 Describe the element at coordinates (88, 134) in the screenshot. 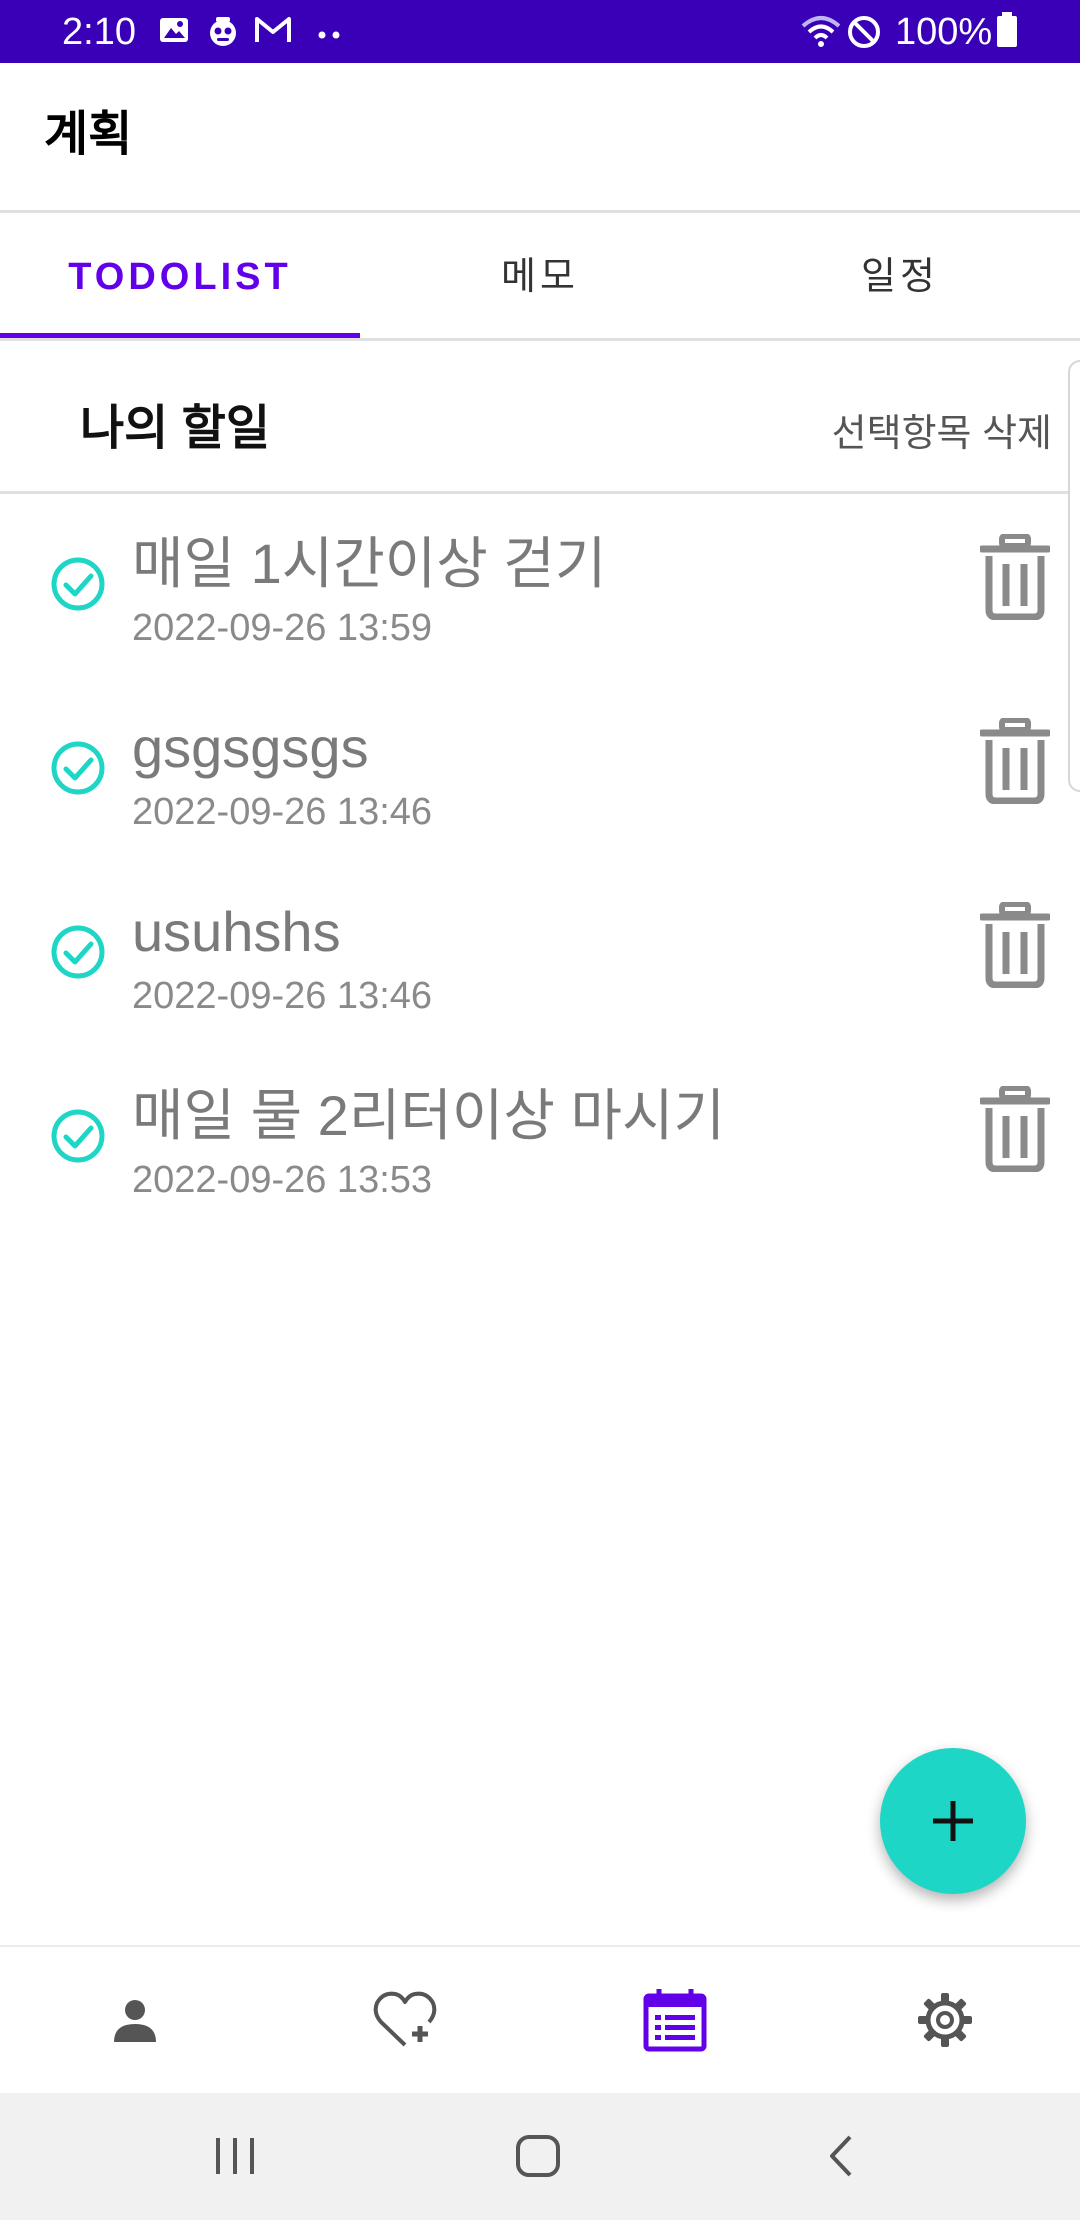

I see `page-title: 계획` at that location.